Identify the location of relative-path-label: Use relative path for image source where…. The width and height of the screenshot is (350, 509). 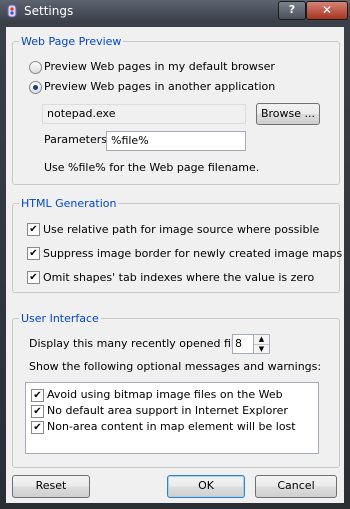
(181, 229).